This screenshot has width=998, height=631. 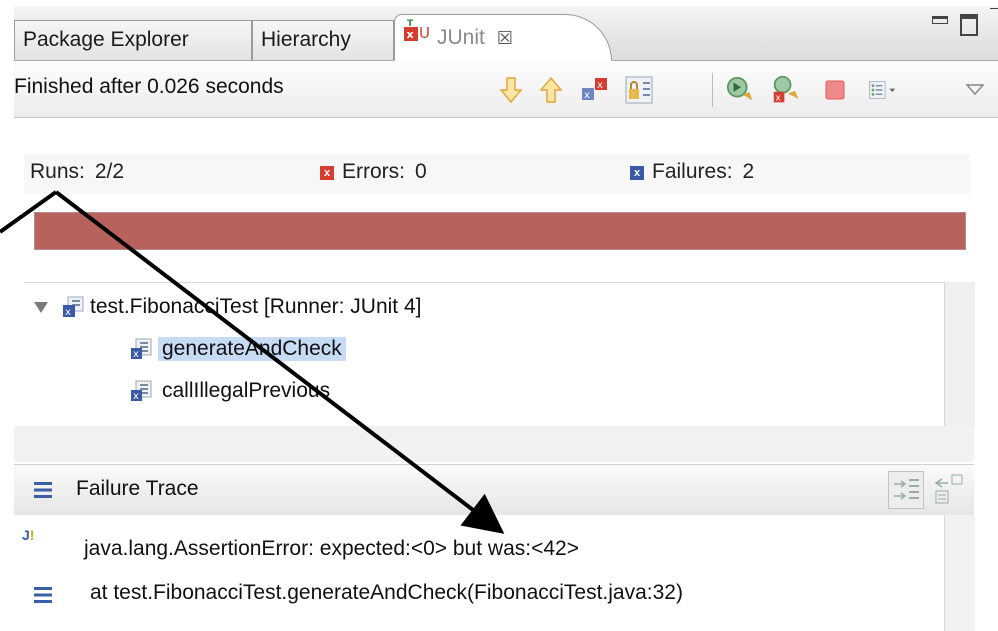 What do you see at coordinates (741, 90) in the screenshot?
I see `rerun-test-icon` at bounding box center [741, 90].